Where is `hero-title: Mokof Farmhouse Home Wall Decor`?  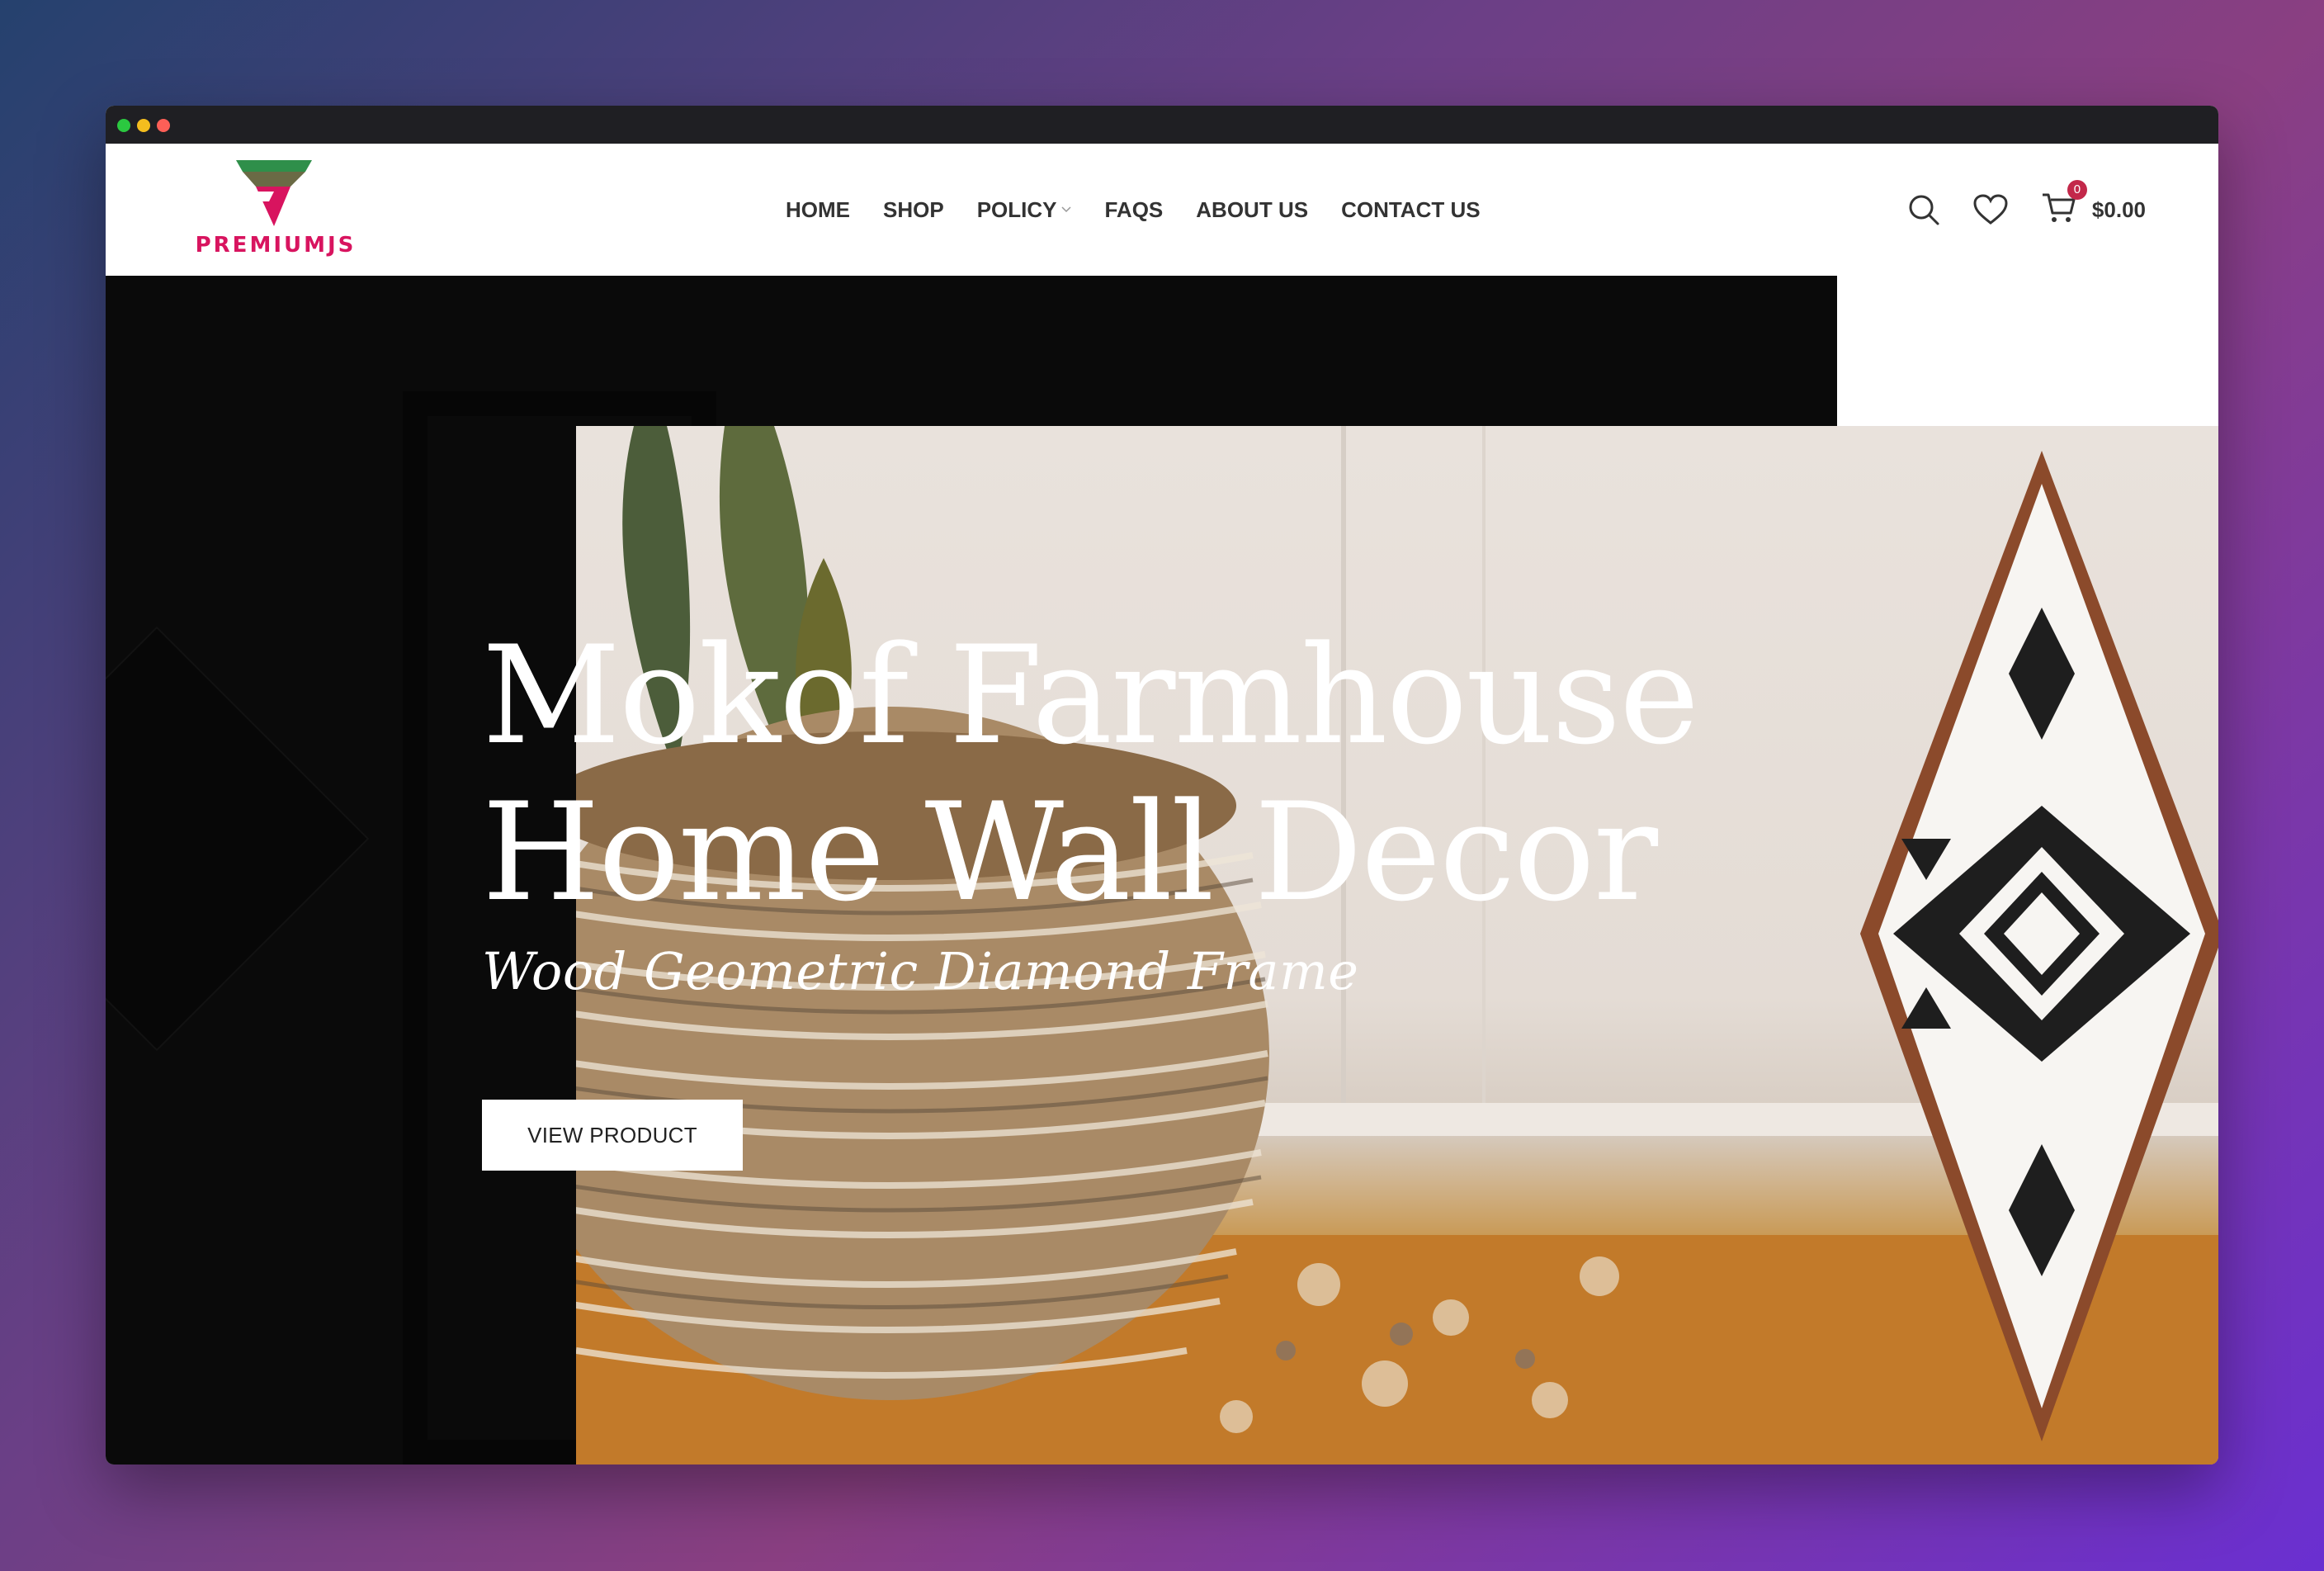
hero-title: Mokof Farmhouse Home Wall Decor is located at coordinates (1183, 774).